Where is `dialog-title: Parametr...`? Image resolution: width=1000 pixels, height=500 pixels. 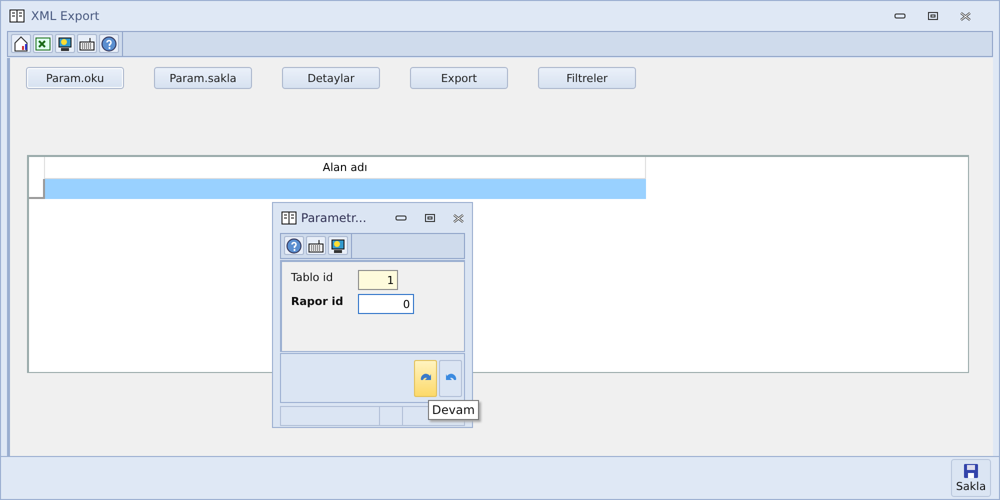
dialog-title: Parametr... is located at coordinates (334, 218).